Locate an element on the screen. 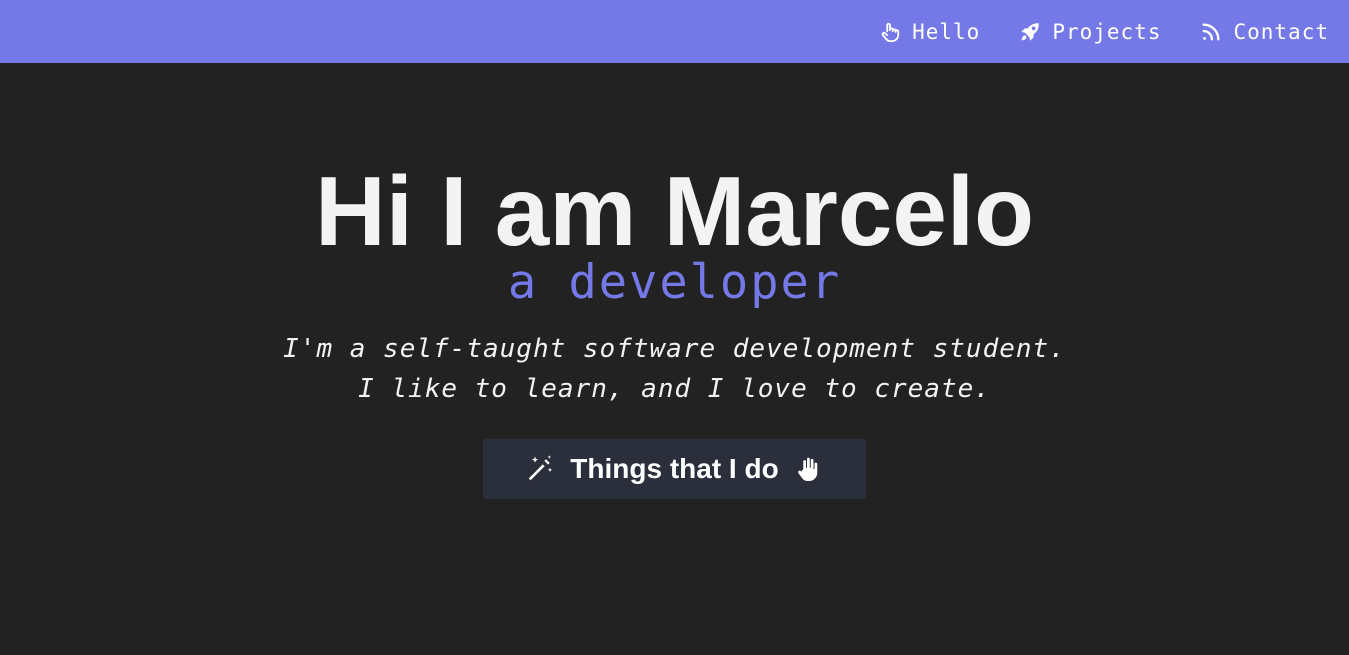 The width and height of the screenshot is (1349, 655). nav-item-label: Contact is located at coordinates (1281, 31).